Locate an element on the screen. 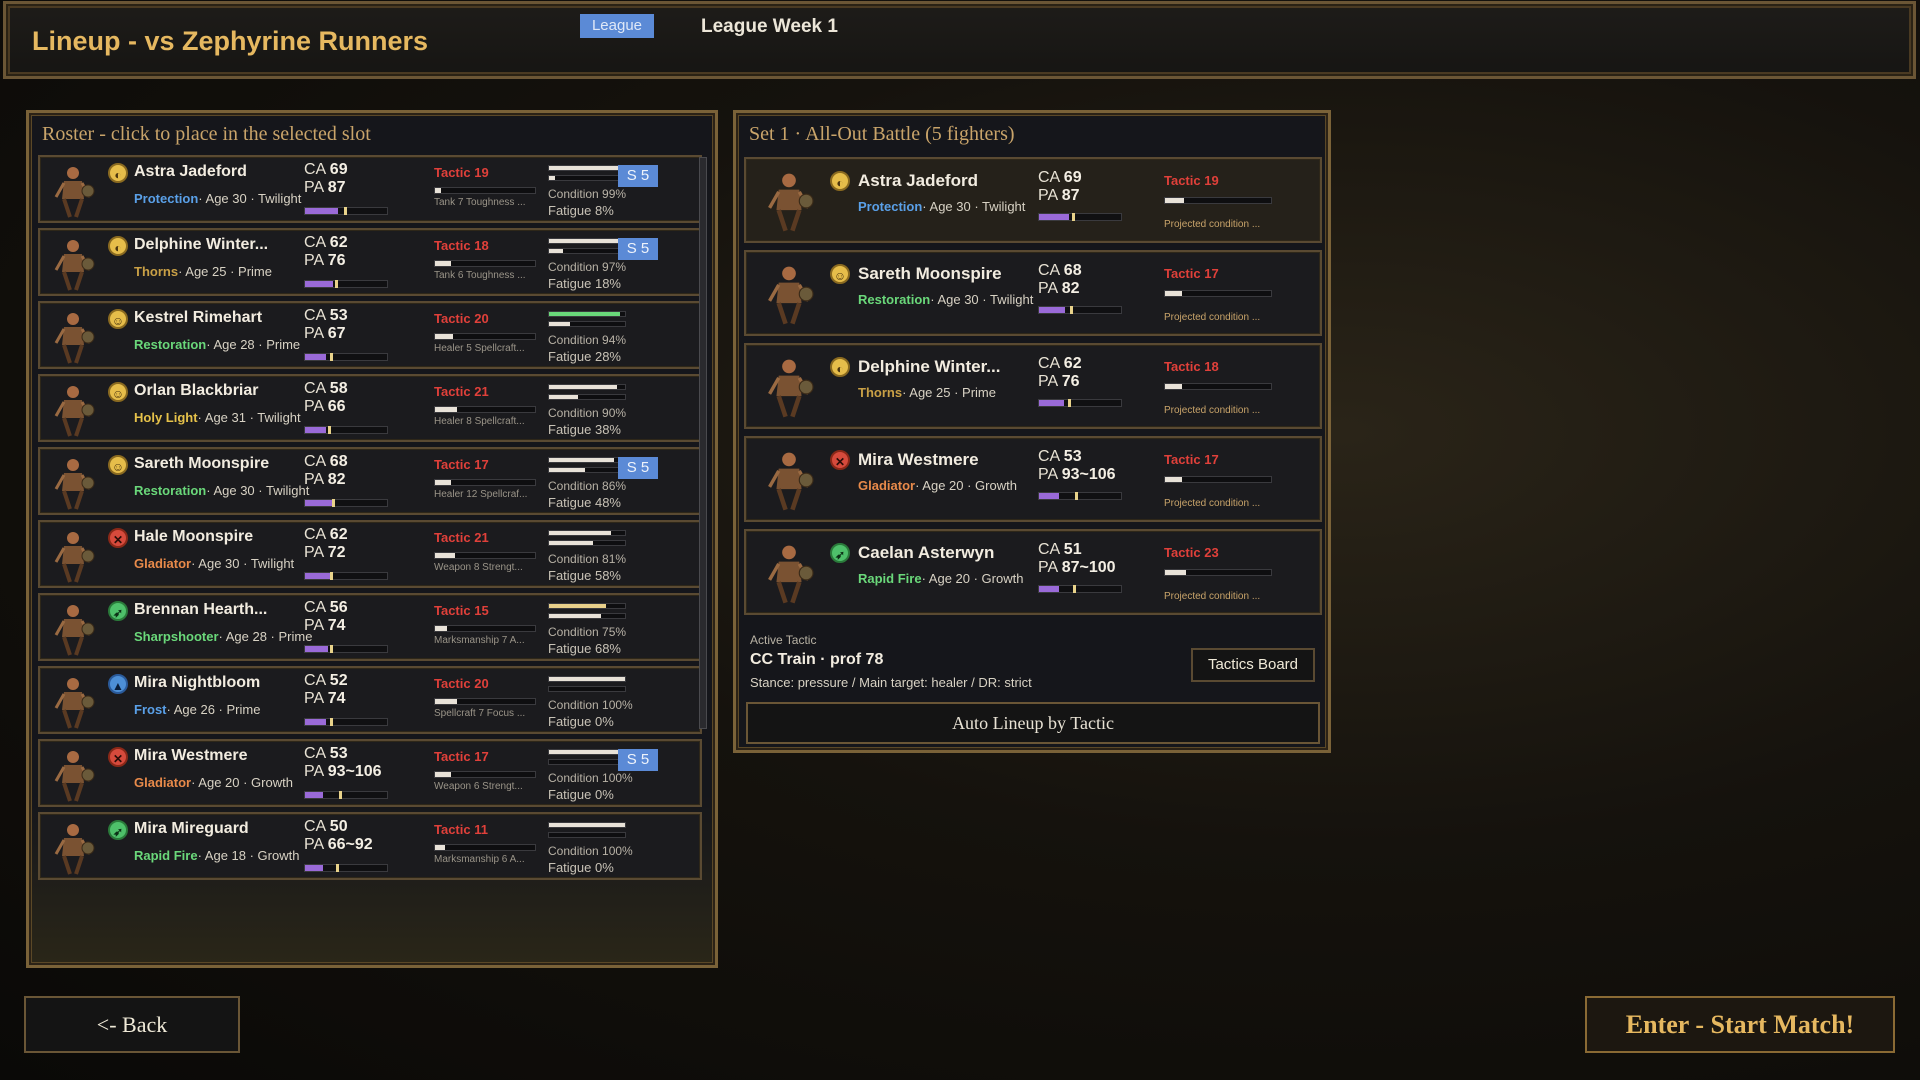 The width and height of the screenshot is (1920, 1080). roster-scrollbar is located at coordinates (703, 443).